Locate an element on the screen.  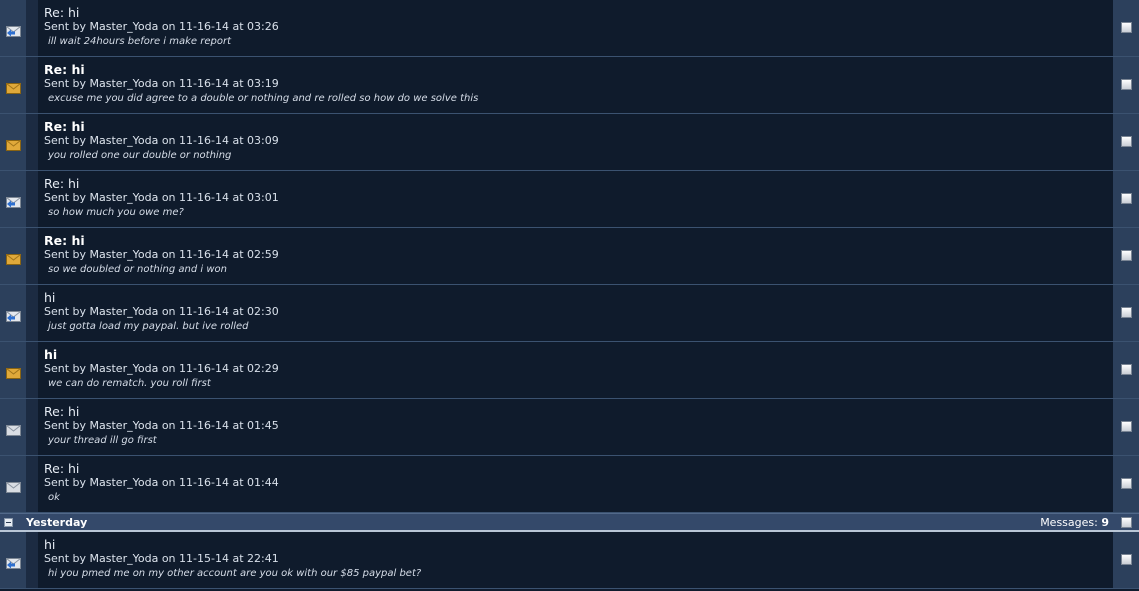
group-label: Yesterday is located at coordinates (57, 522).